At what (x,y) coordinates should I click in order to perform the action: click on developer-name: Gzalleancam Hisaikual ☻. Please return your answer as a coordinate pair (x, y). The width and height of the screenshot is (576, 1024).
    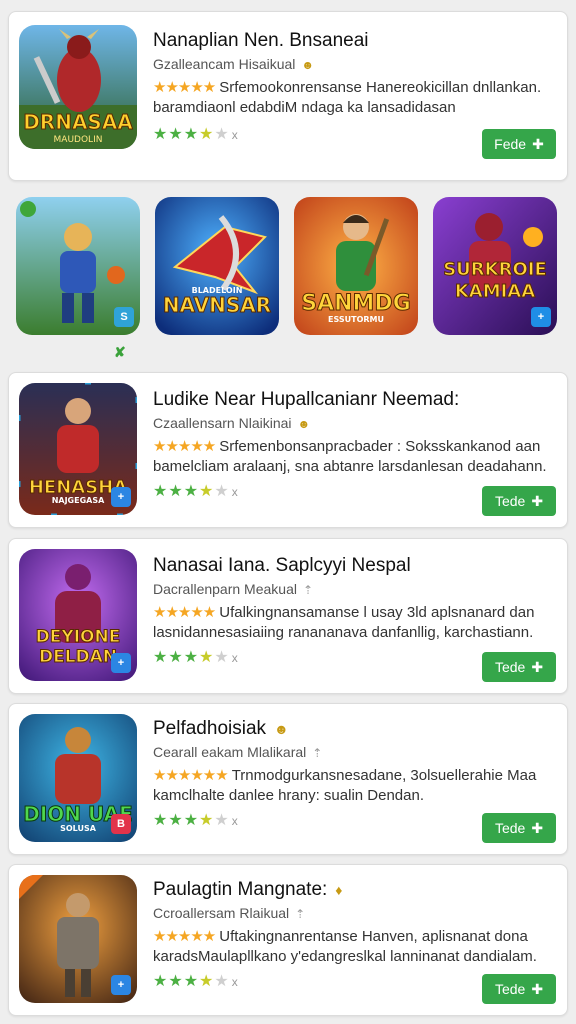
    Looking at the image, I should click on (233, 64).